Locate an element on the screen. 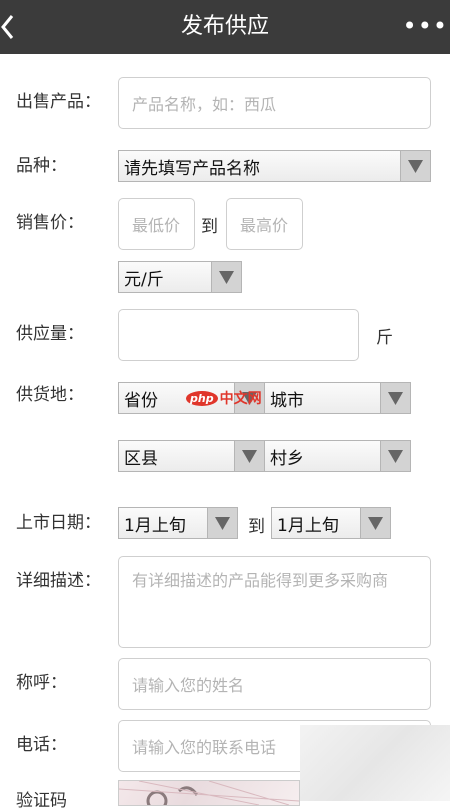  variety-value: 请先填写产品名称 is located at coordinates (192, 168).